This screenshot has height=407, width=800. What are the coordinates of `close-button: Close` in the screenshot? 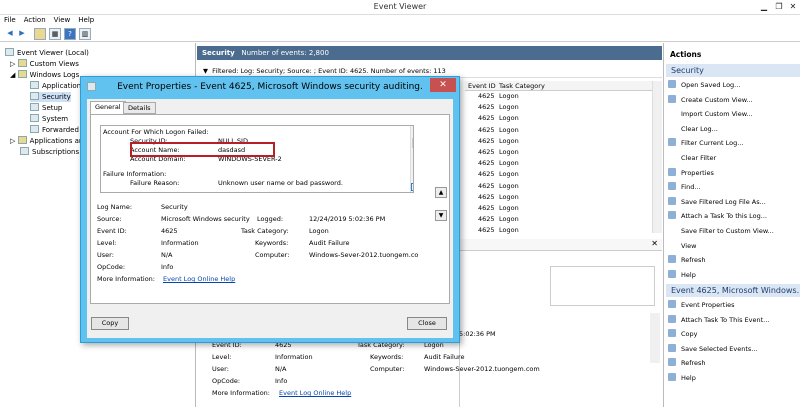 It's located at (427, 323).